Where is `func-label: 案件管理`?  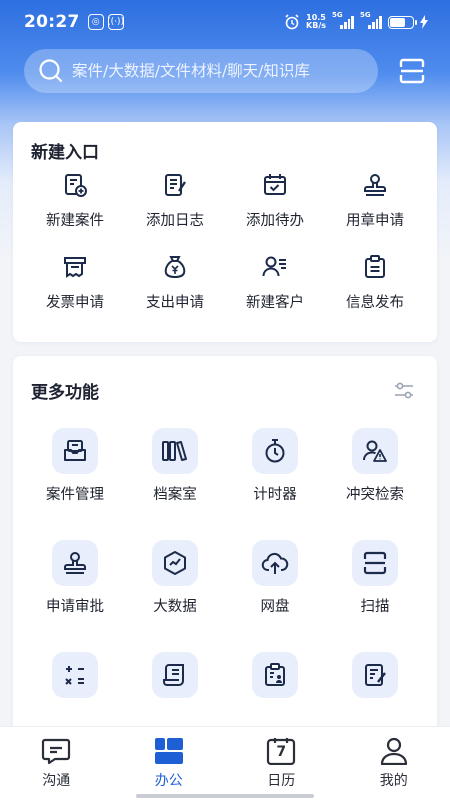 func-label: 案件管理 is located at coordinates (75, 495).